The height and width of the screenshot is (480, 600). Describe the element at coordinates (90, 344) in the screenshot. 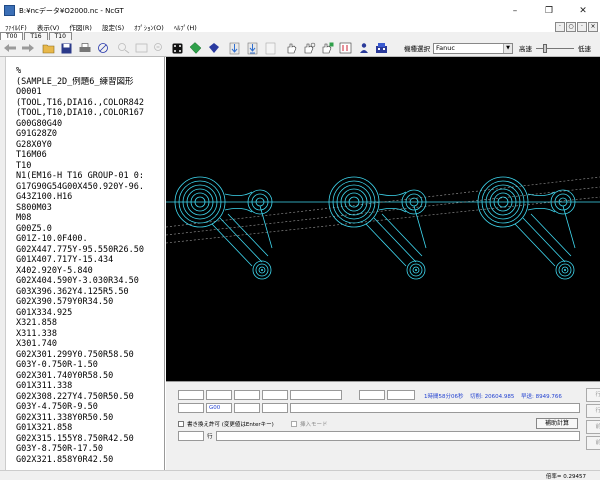

I see `code-line: X301.740` at that location.